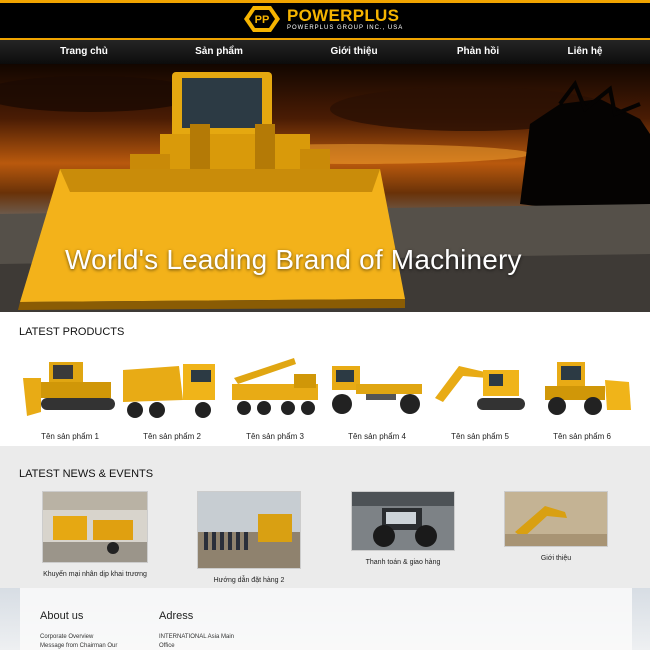 The width and height of the screenshot is (650, 650). Describe the element at coordinates (585, 52) in the screenshot. I see `nav-item-contact: Liên hệ` at that location.